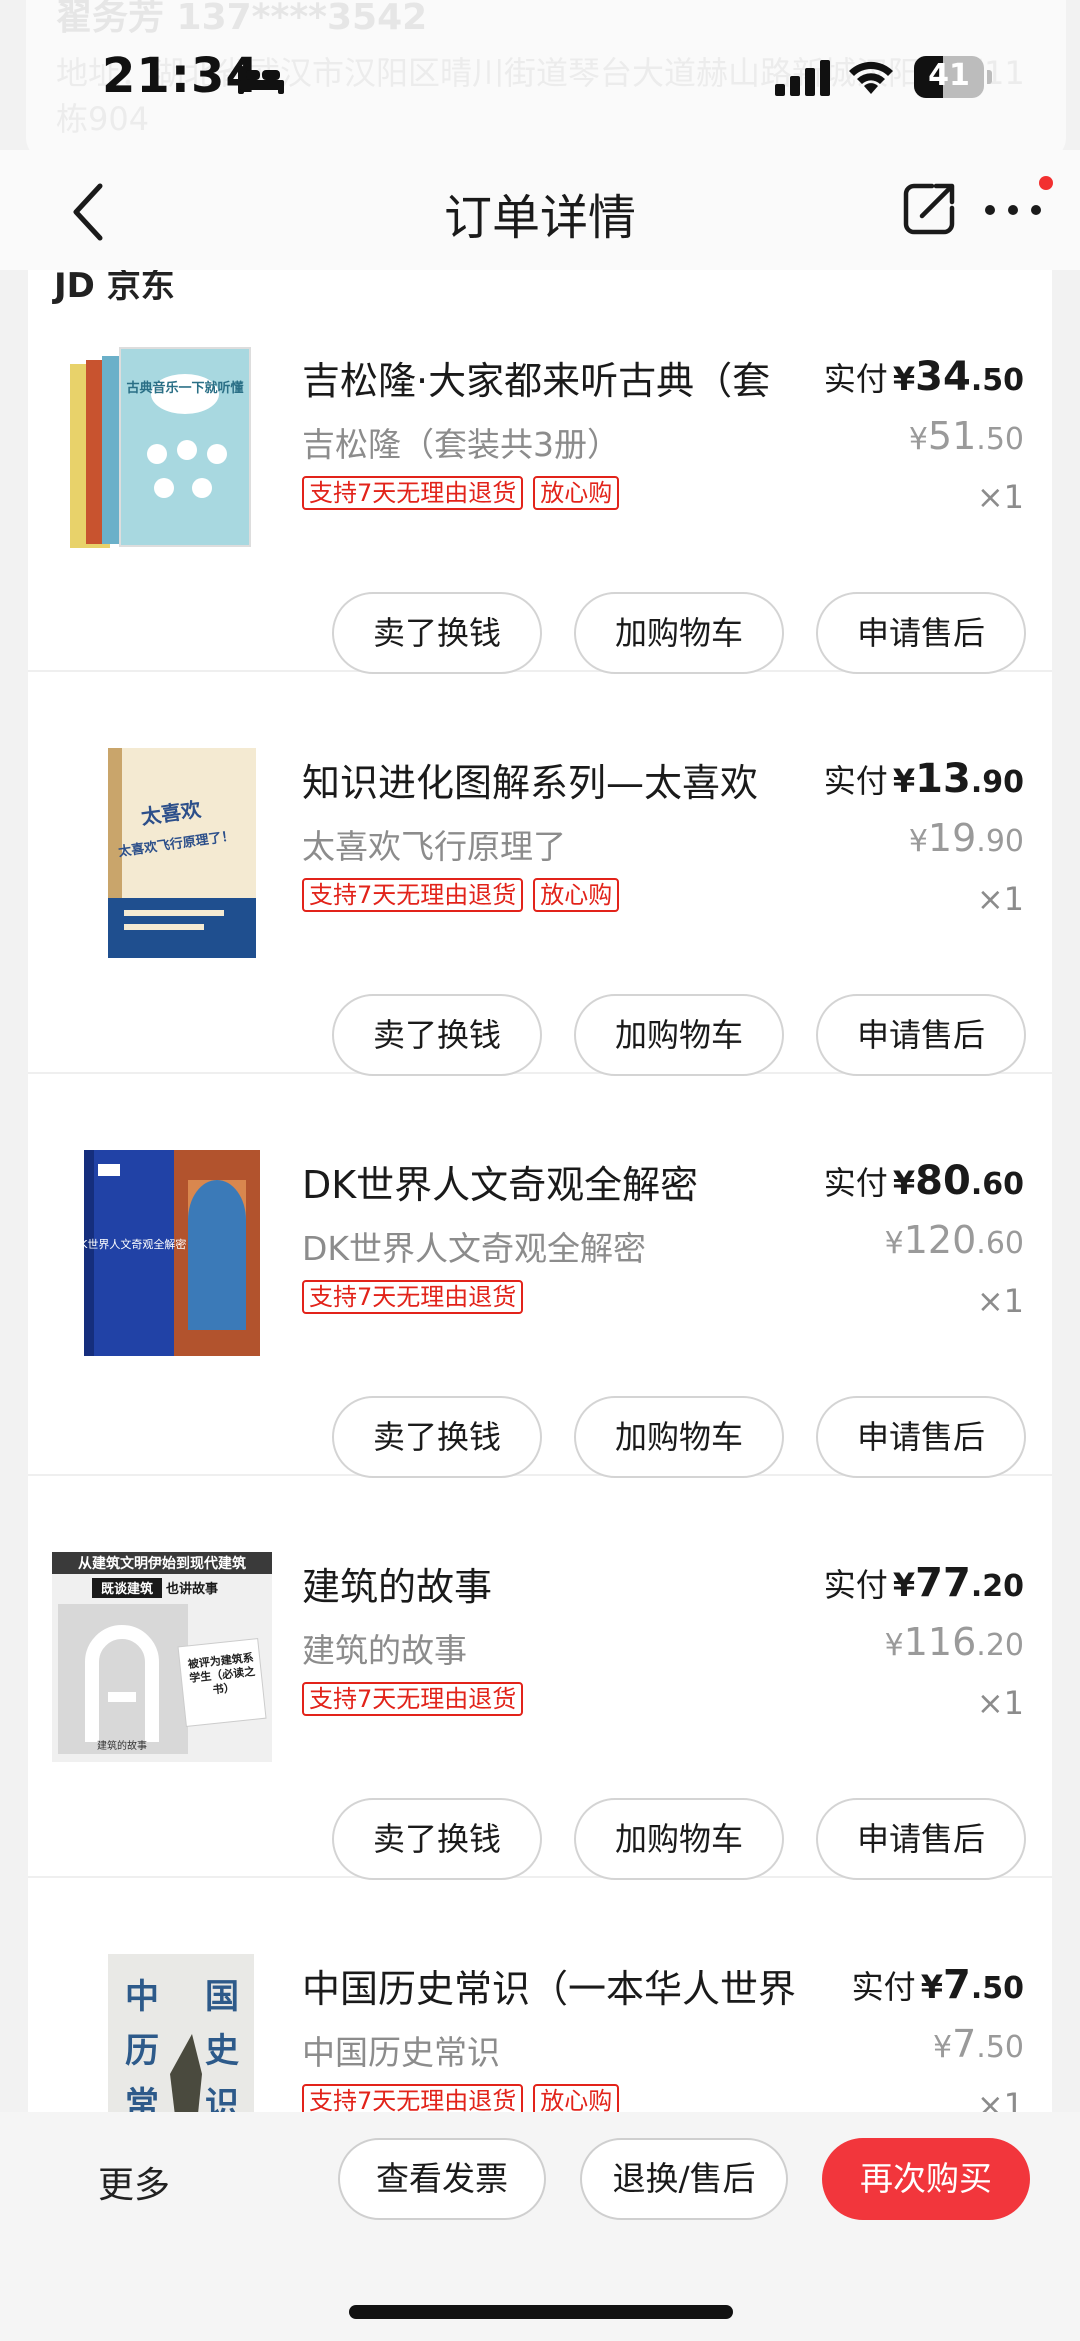  Describe the element at coordinates (142, 2051) in the screenshot. I see `cover-char: 历` at that location.